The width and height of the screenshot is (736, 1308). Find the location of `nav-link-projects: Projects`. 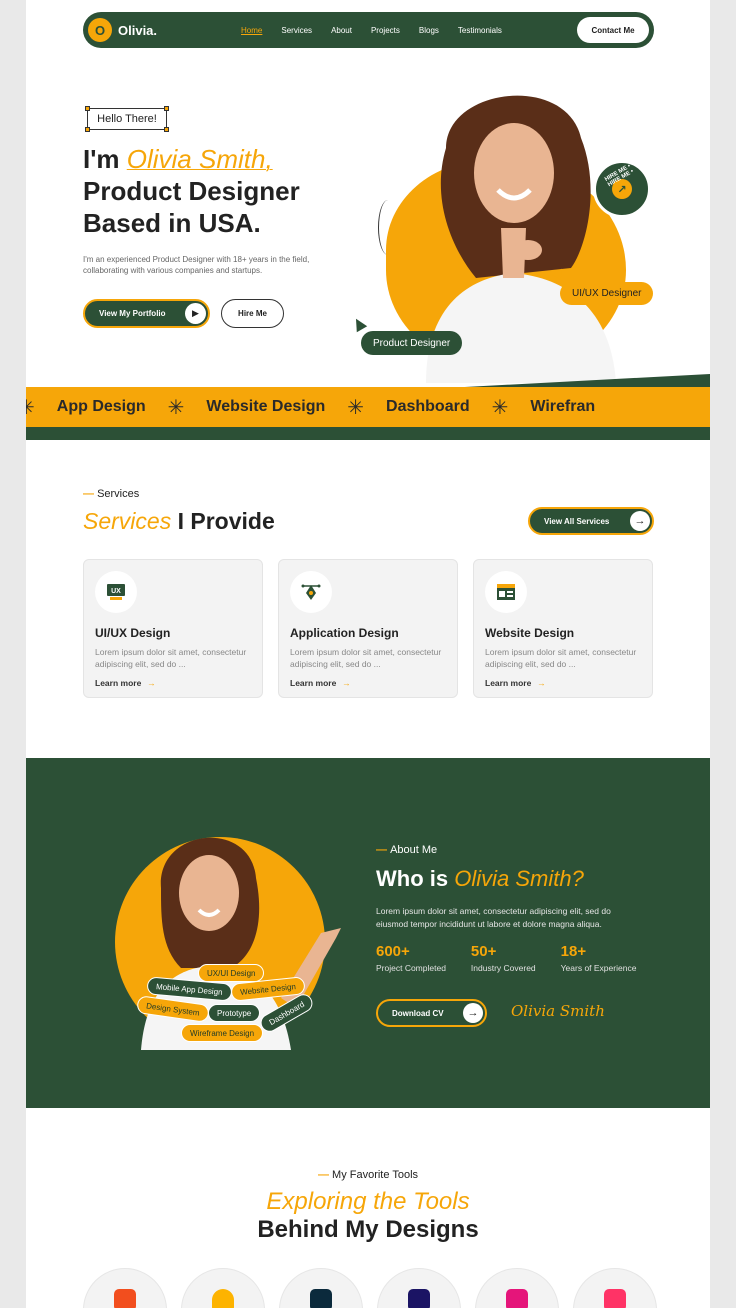

nav-link-projects: Projects is located at coordinates (385, 30).